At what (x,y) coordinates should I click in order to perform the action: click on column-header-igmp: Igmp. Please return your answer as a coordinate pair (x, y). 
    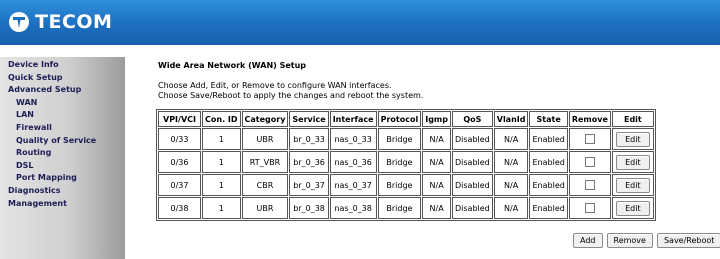
    Looking at the image, I should click on (436, 119).